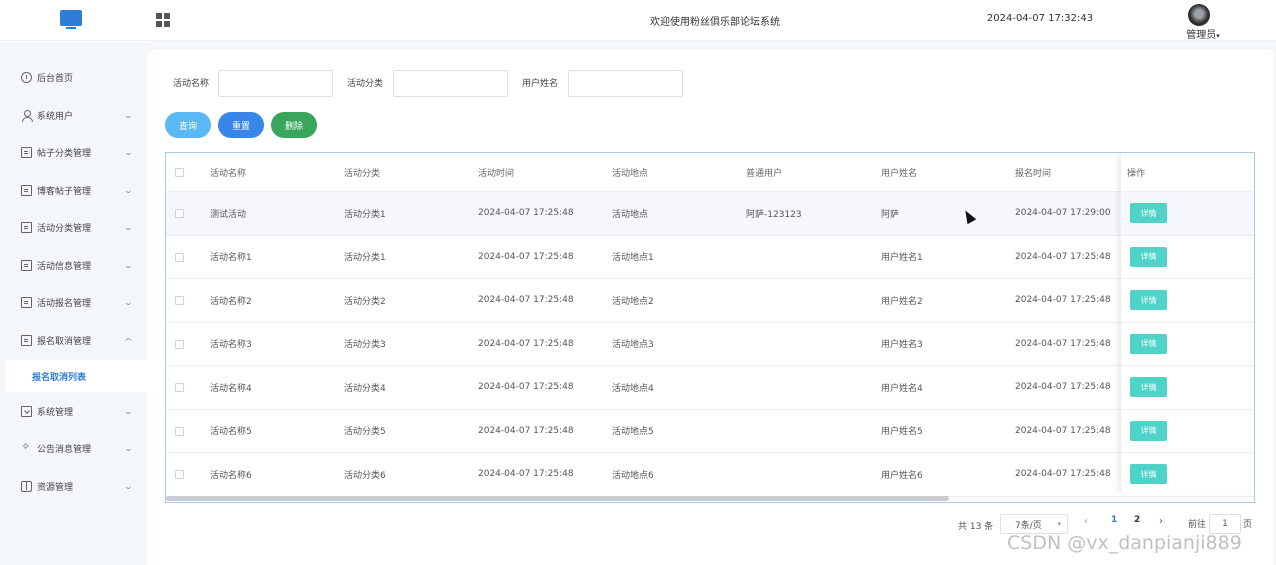 The width and height of the screenshot is (1276, 565). Describe the element at coordinates (496, 173) in the screenshot. I see `column-header: 活动时间` at that location.